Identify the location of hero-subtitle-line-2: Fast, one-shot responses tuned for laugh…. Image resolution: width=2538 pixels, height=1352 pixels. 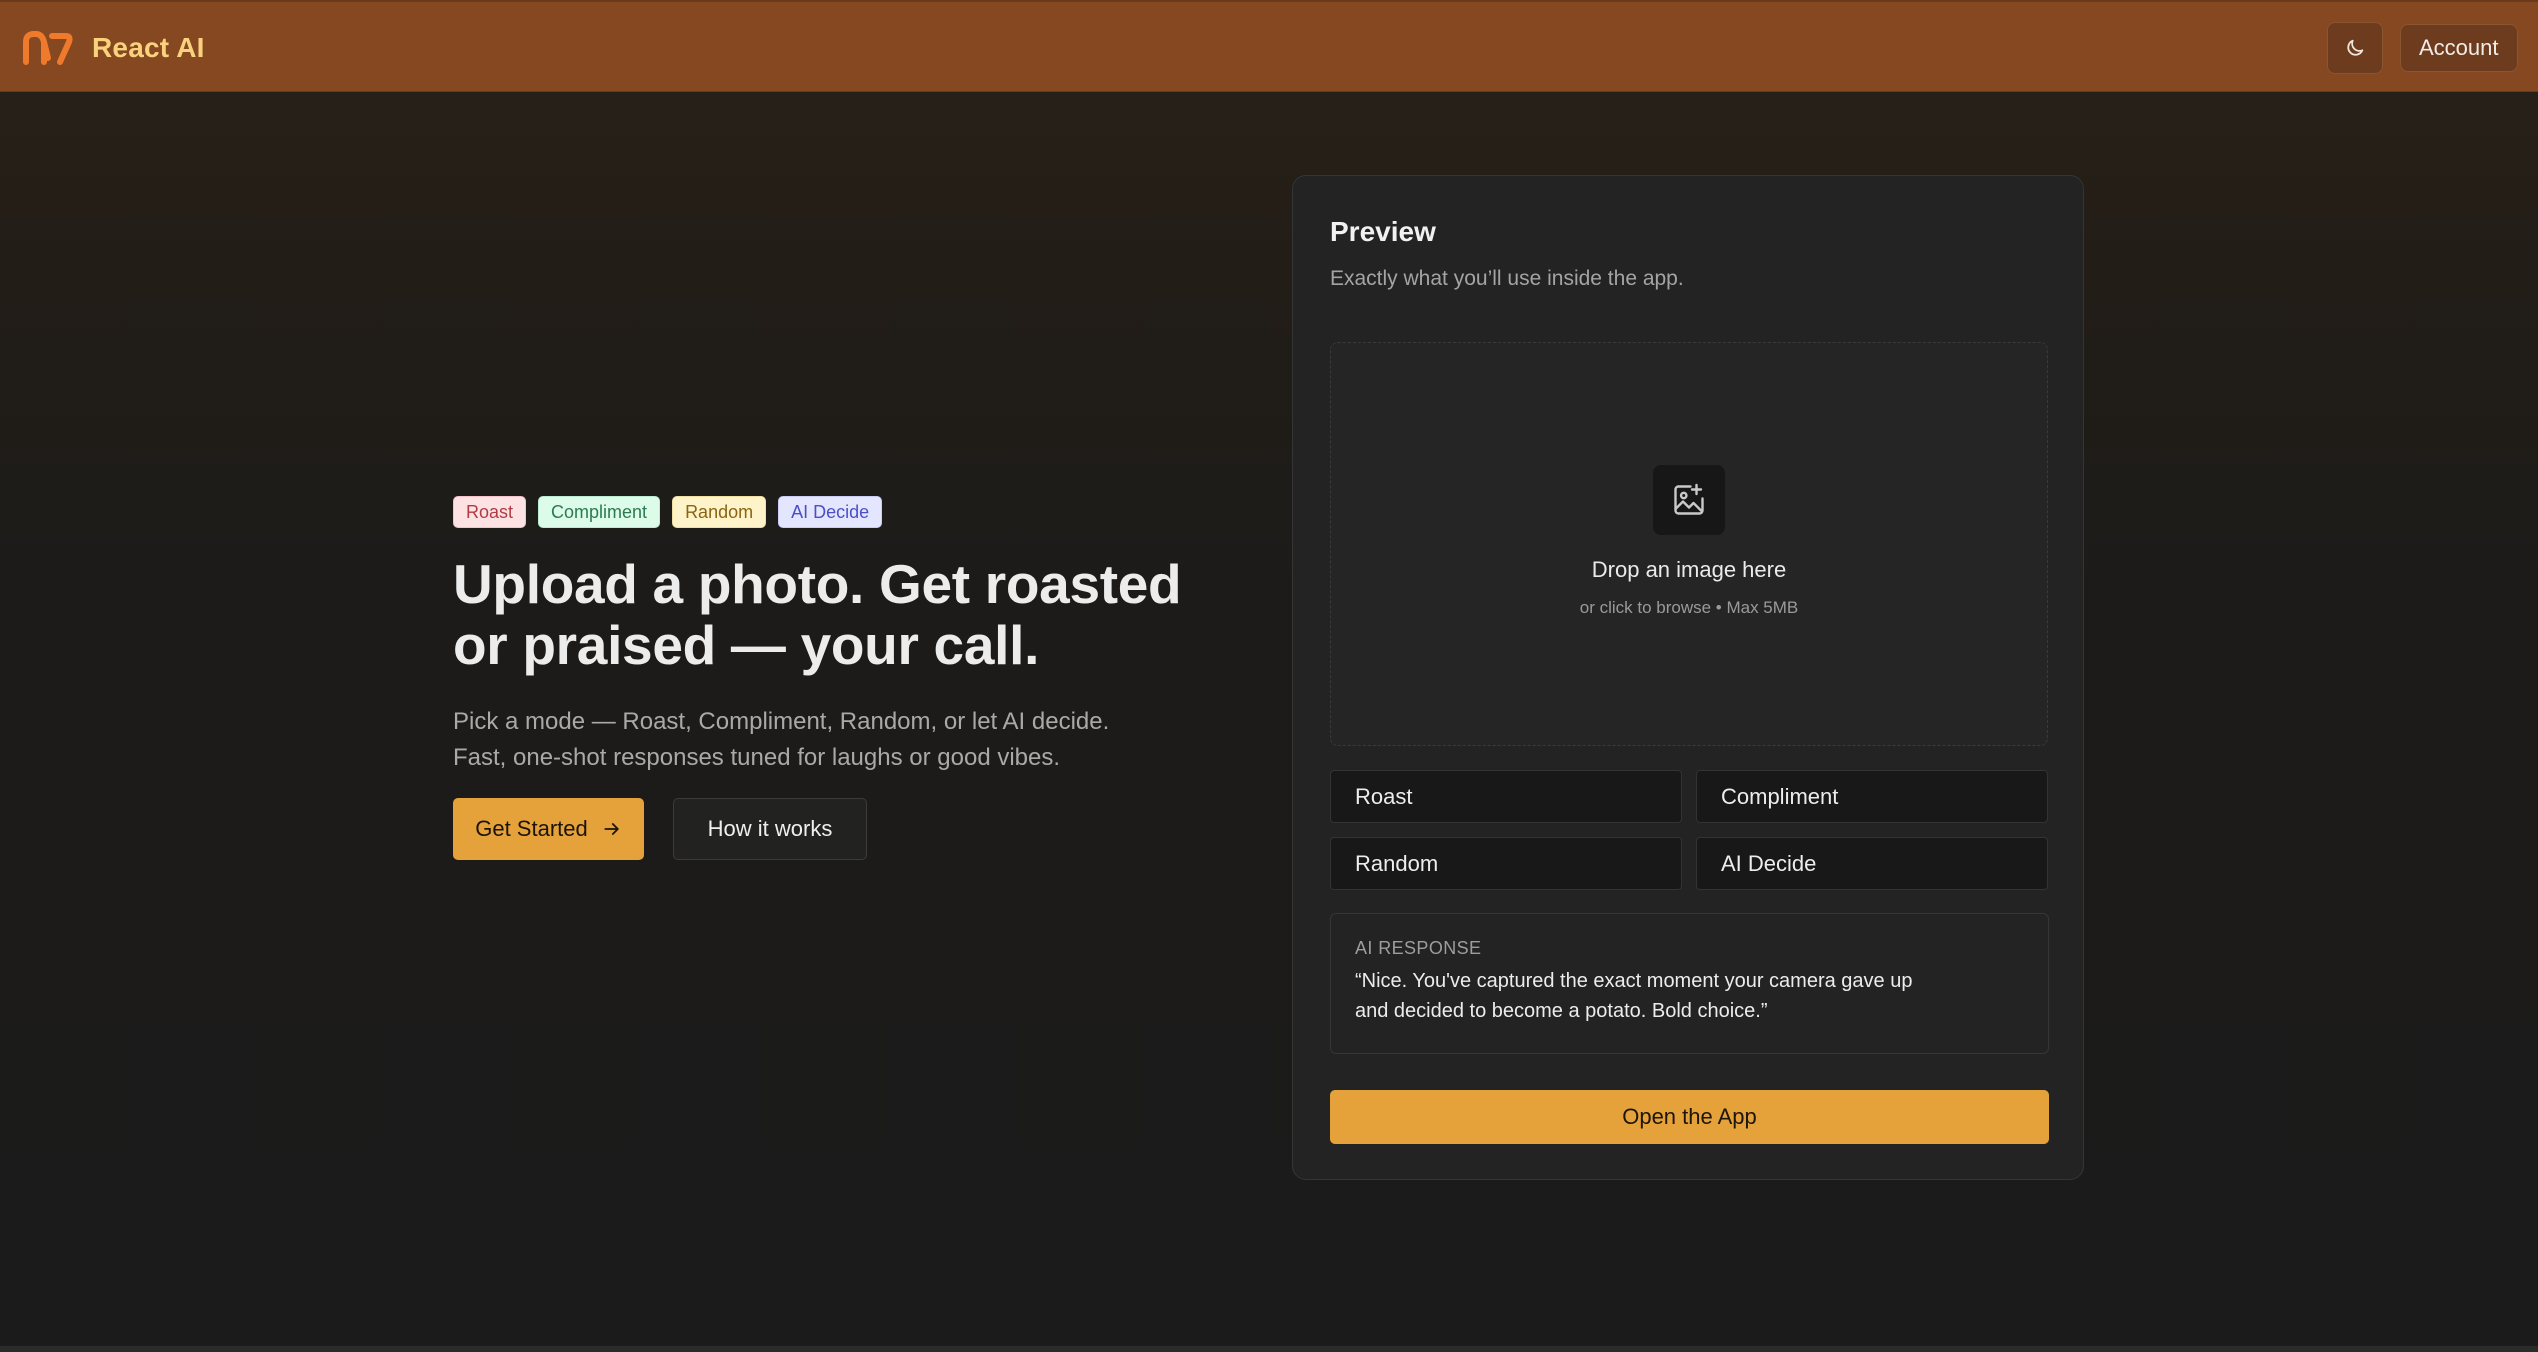
(757, 757).